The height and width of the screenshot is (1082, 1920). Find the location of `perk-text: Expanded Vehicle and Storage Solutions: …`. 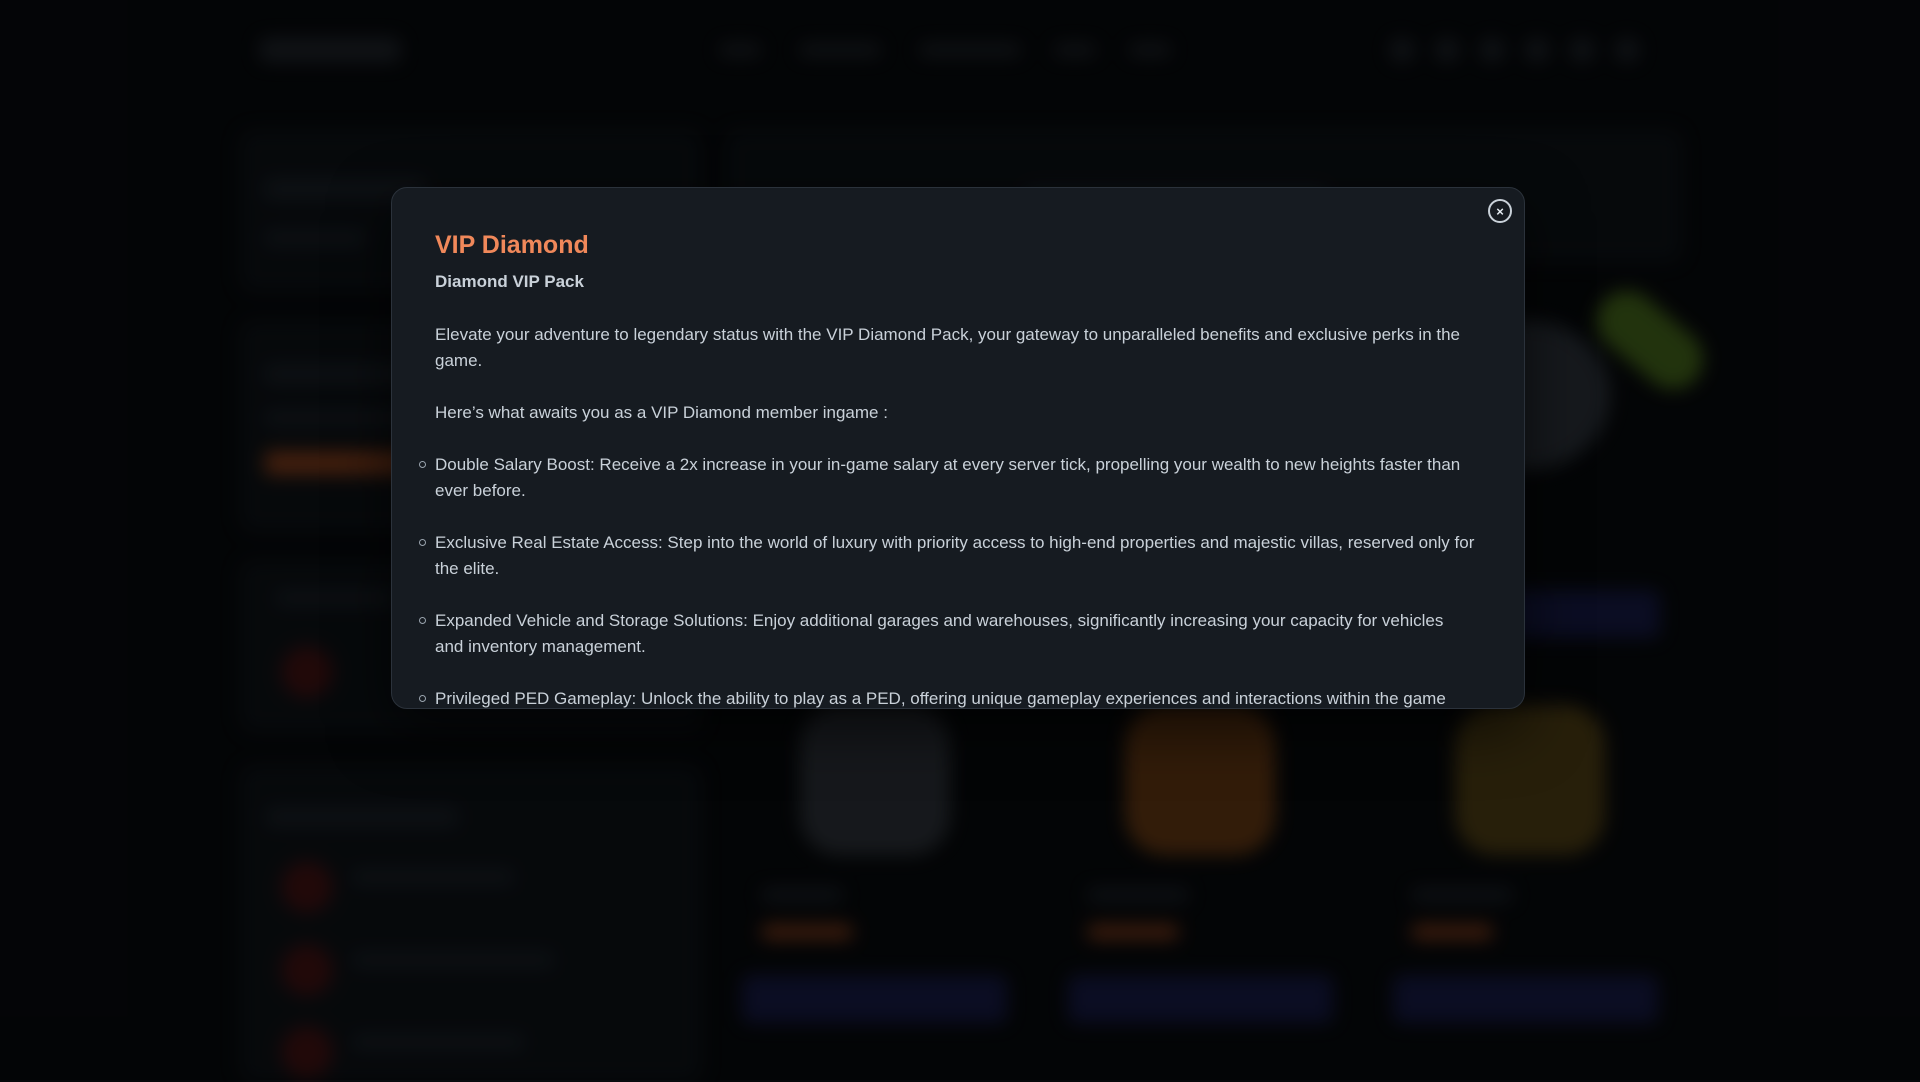

perk-text: Expanded Vehicle and Storage Solutions: … is located at coordinates (939, 633).